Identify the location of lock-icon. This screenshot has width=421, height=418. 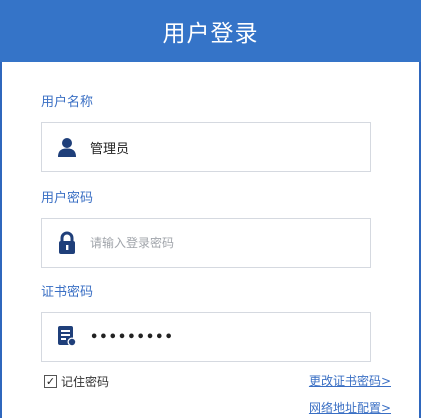
(67, 243).